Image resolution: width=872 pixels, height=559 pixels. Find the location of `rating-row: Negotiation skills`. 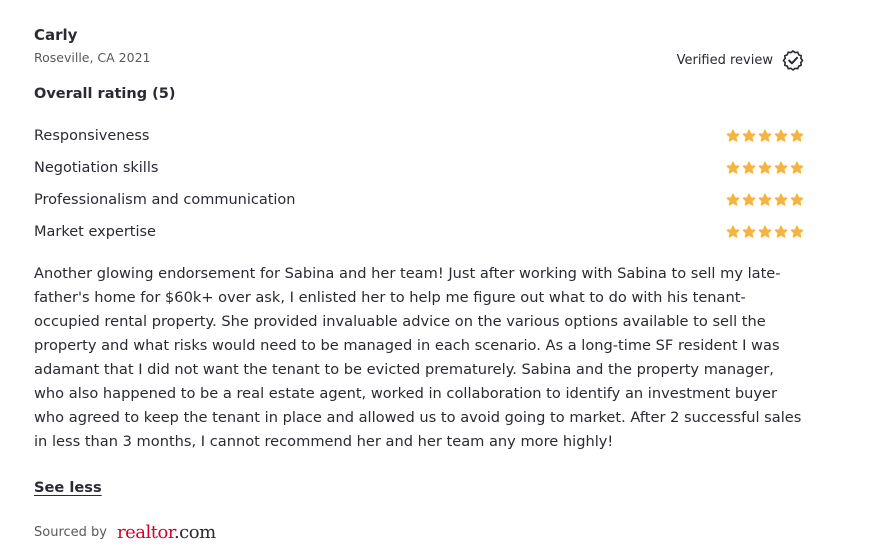

rating-row: Negotiation skills is located at coordinates (419, 168).